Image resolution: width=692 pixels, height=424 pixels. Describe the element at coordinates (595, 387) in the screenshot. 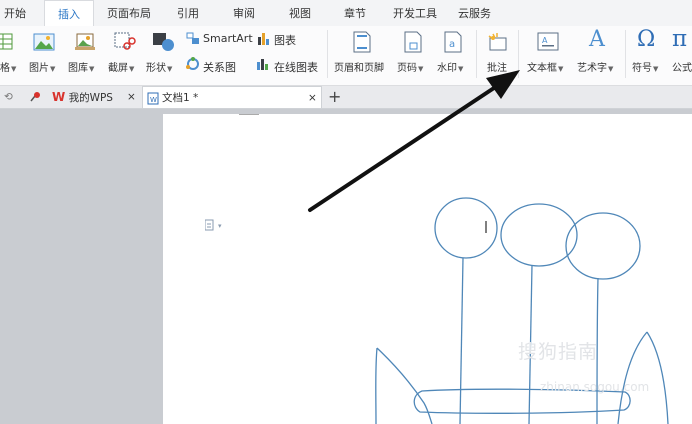

I see `watermark-url: zhinan.sogou.com` at that location.